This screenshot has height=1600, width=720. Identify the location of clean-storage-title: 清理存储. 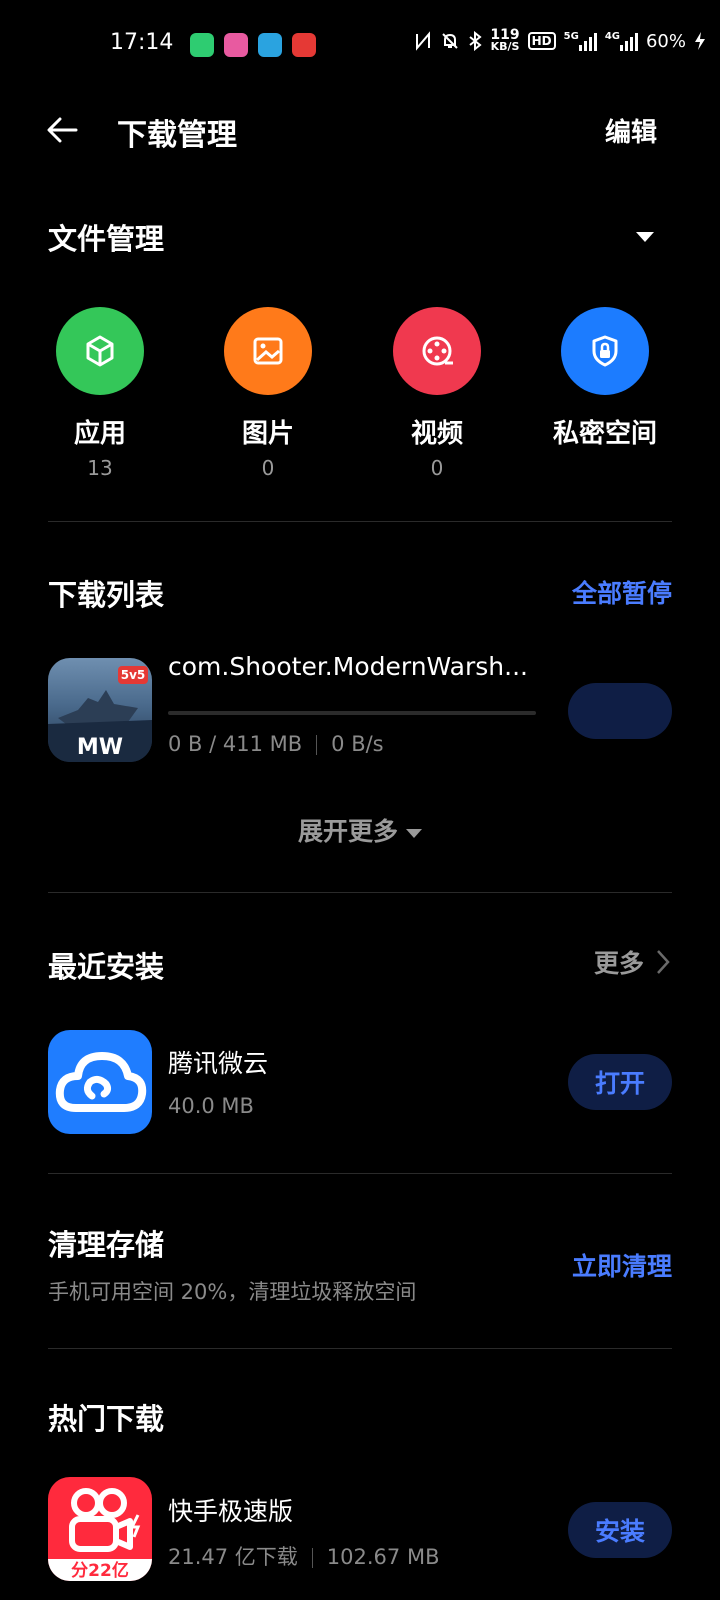
(106, 1245).